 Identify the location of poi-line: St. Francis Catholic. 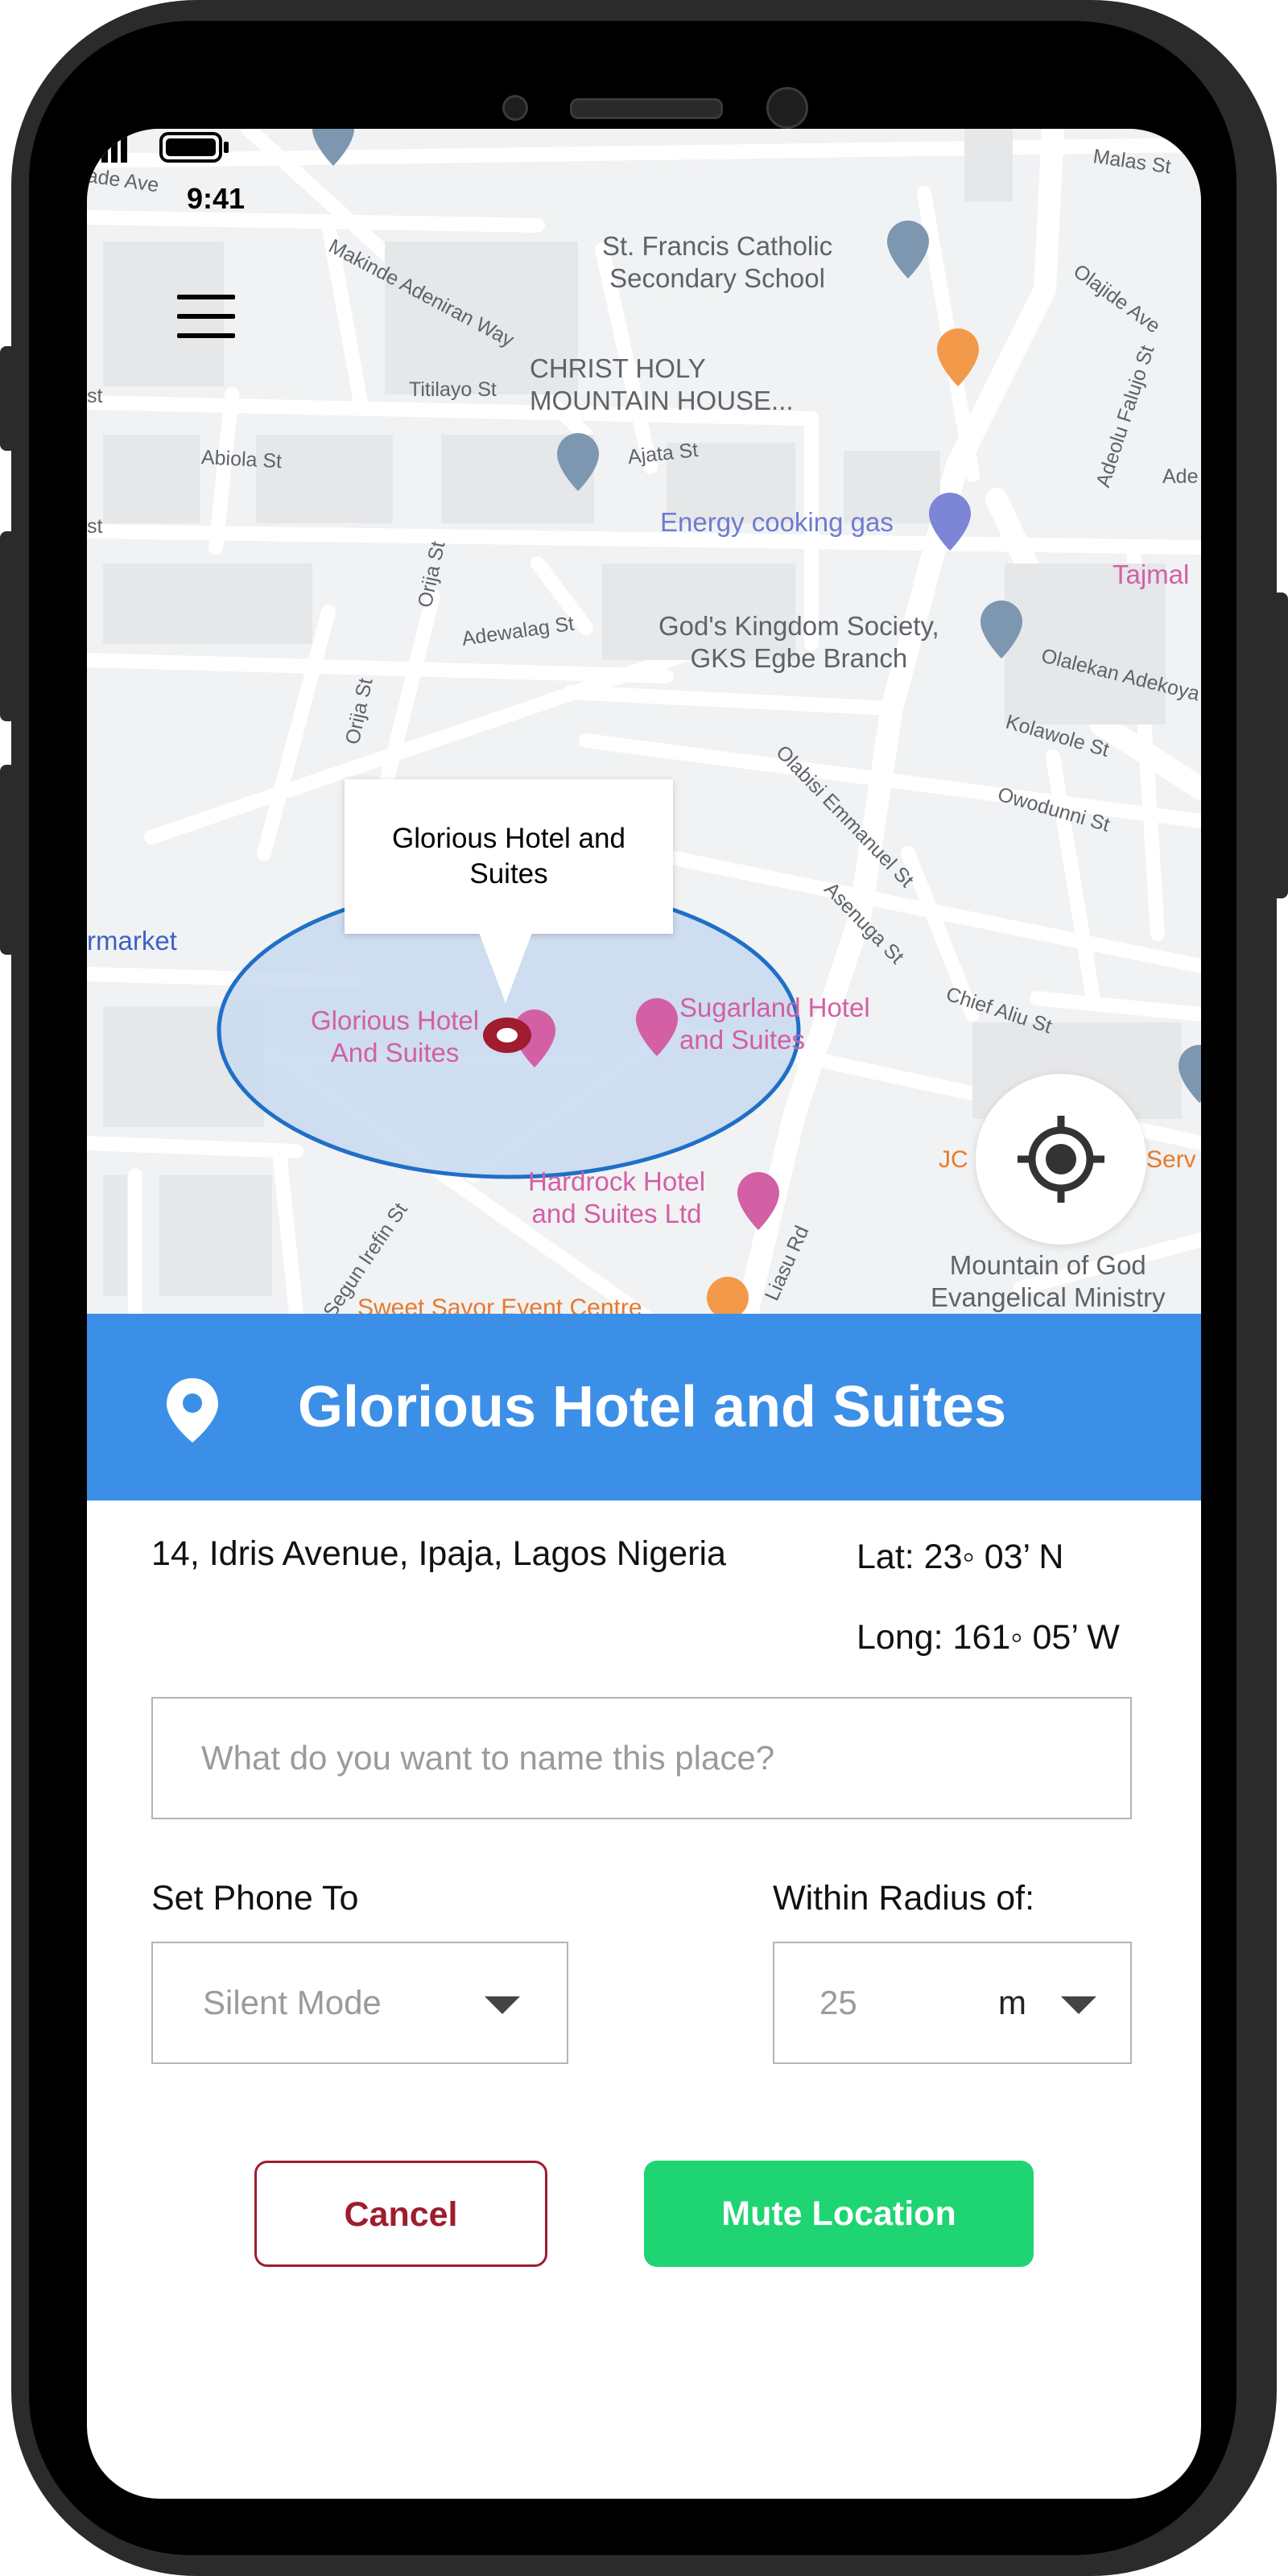
(717, 246).